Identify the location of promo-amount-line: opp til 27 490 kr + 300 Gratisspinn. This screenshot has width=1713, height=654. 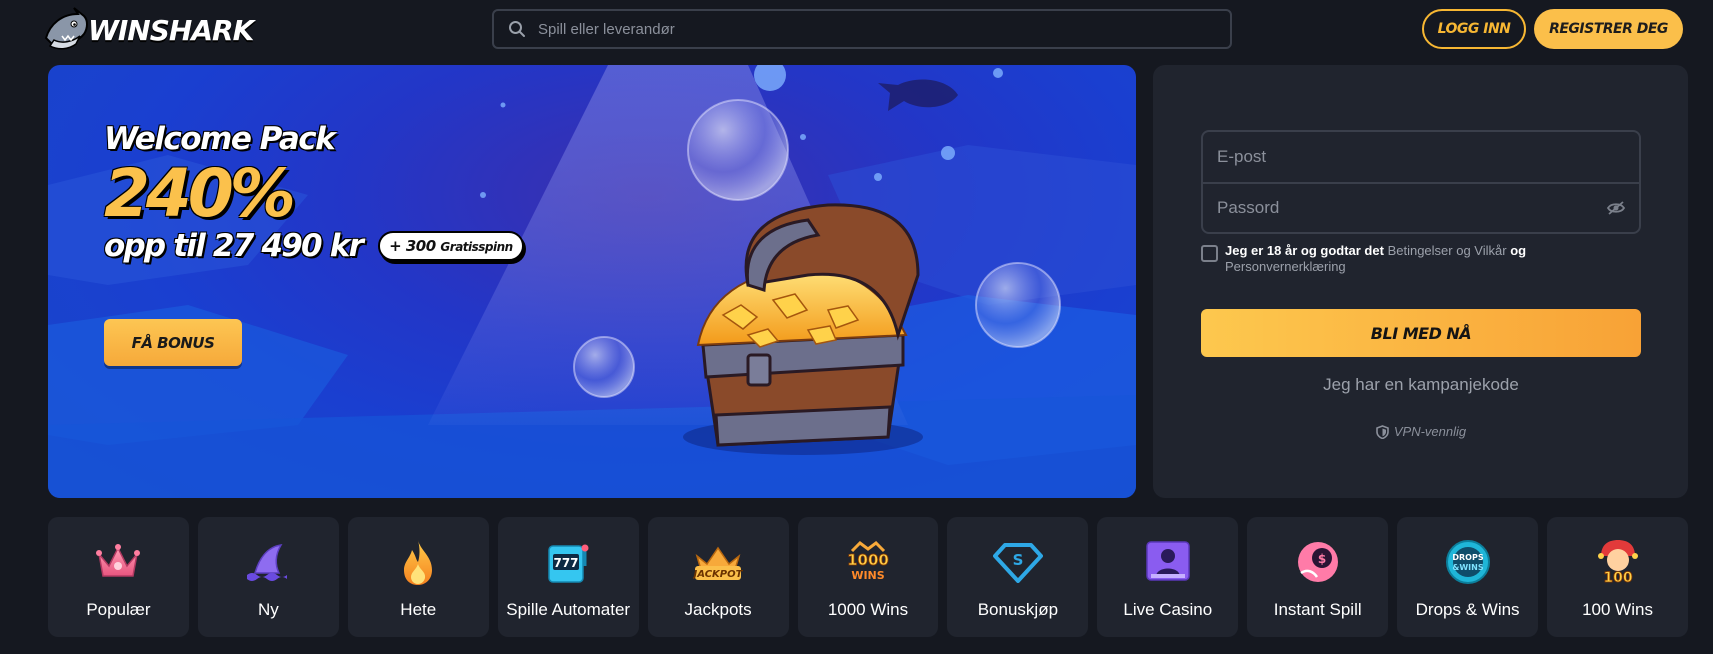
(314, 246).